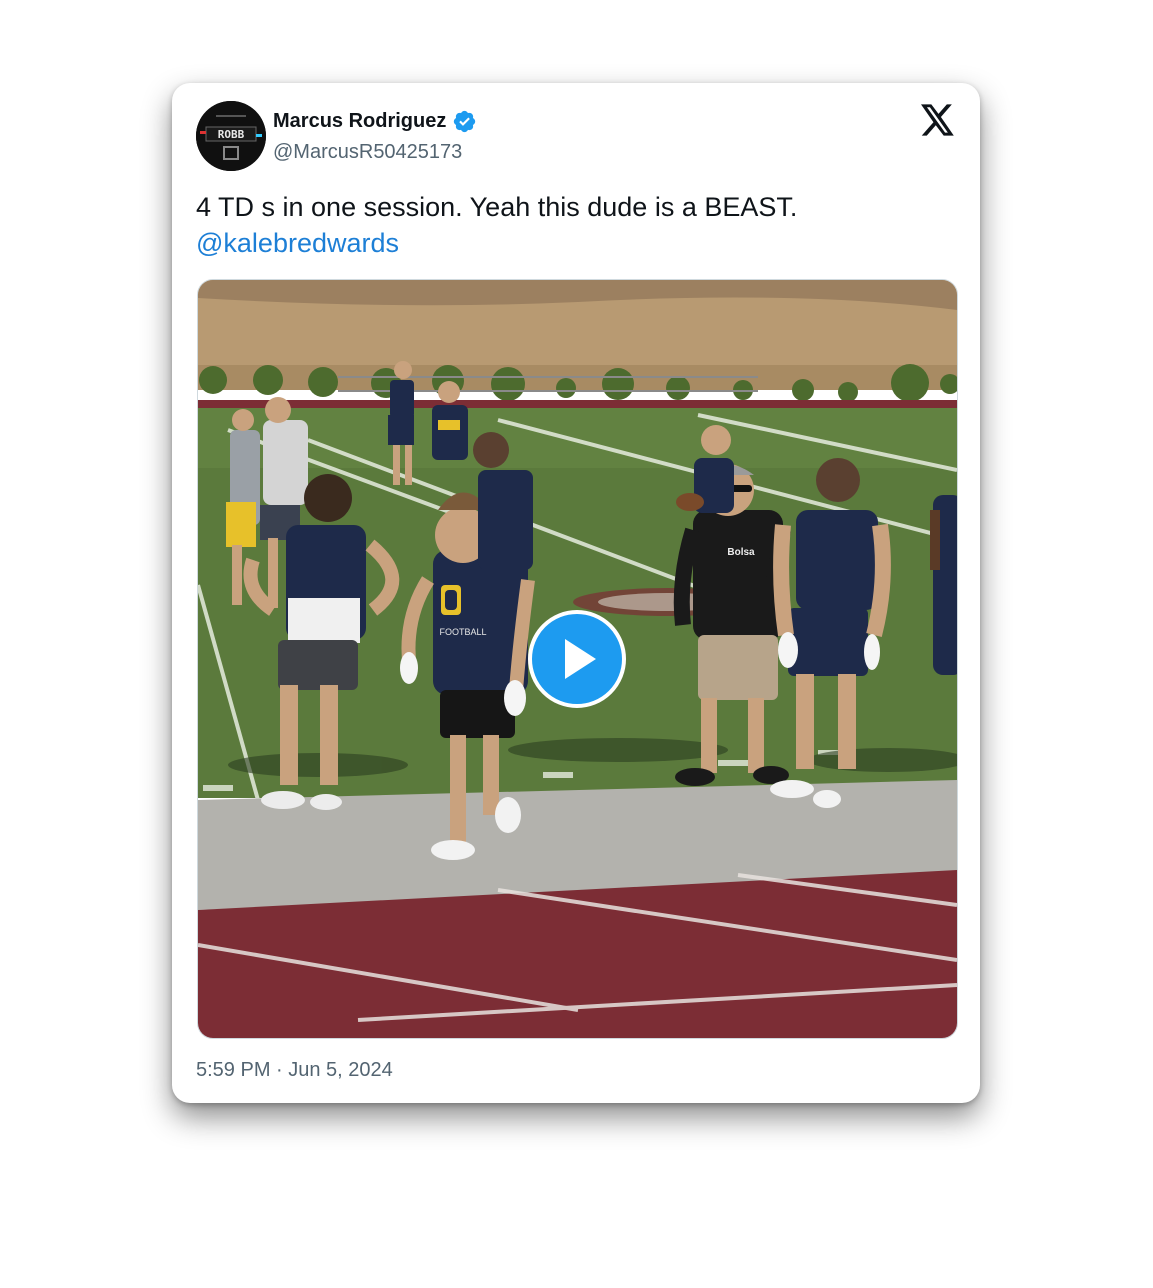  I want to click on author-avatar: ROBB, so click(231, 136).